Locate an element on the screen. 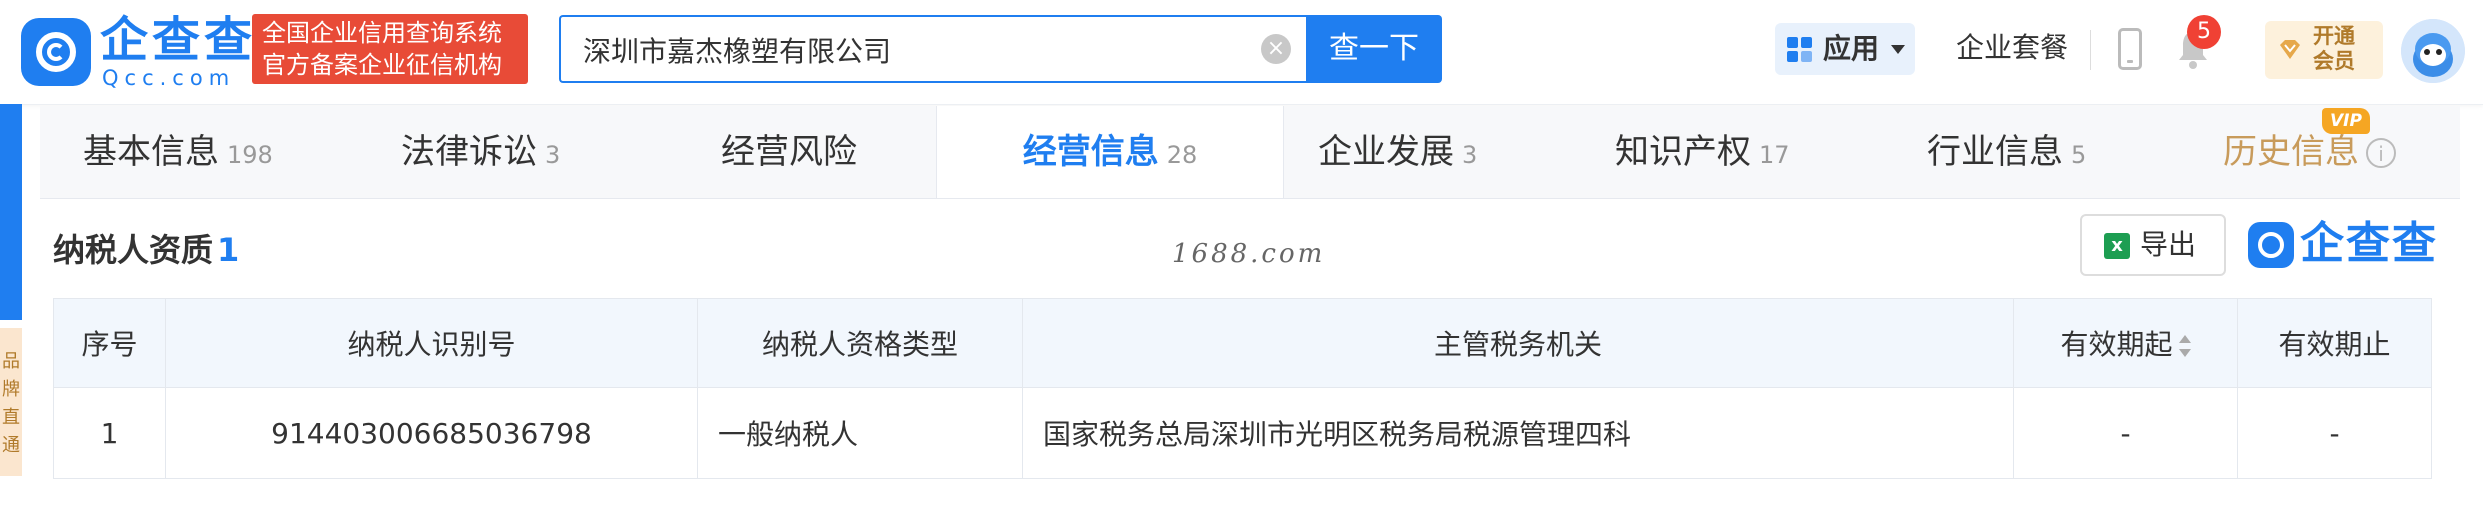 This screenshot has height=505, width=2483. export-button: x 导出 is located at coordinates (2153, 245).